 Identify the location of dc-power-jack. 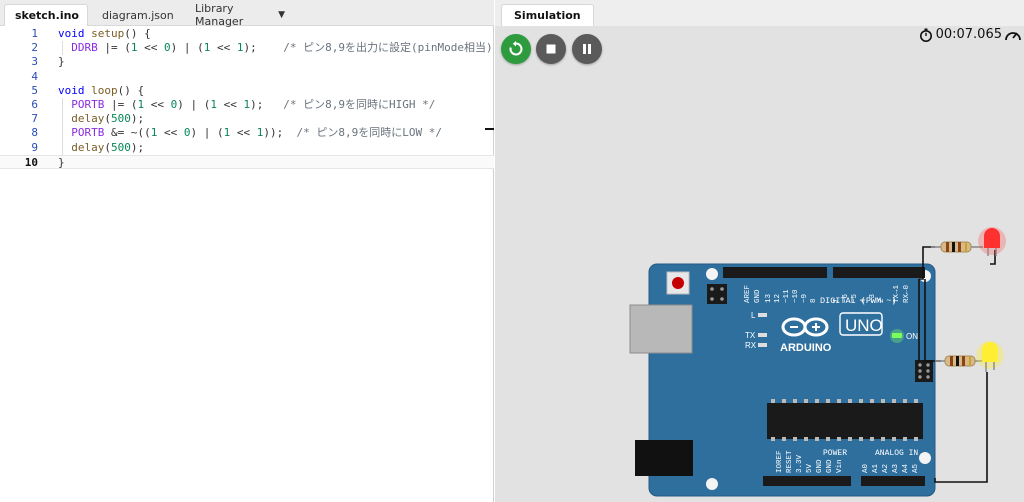
(664, 458).